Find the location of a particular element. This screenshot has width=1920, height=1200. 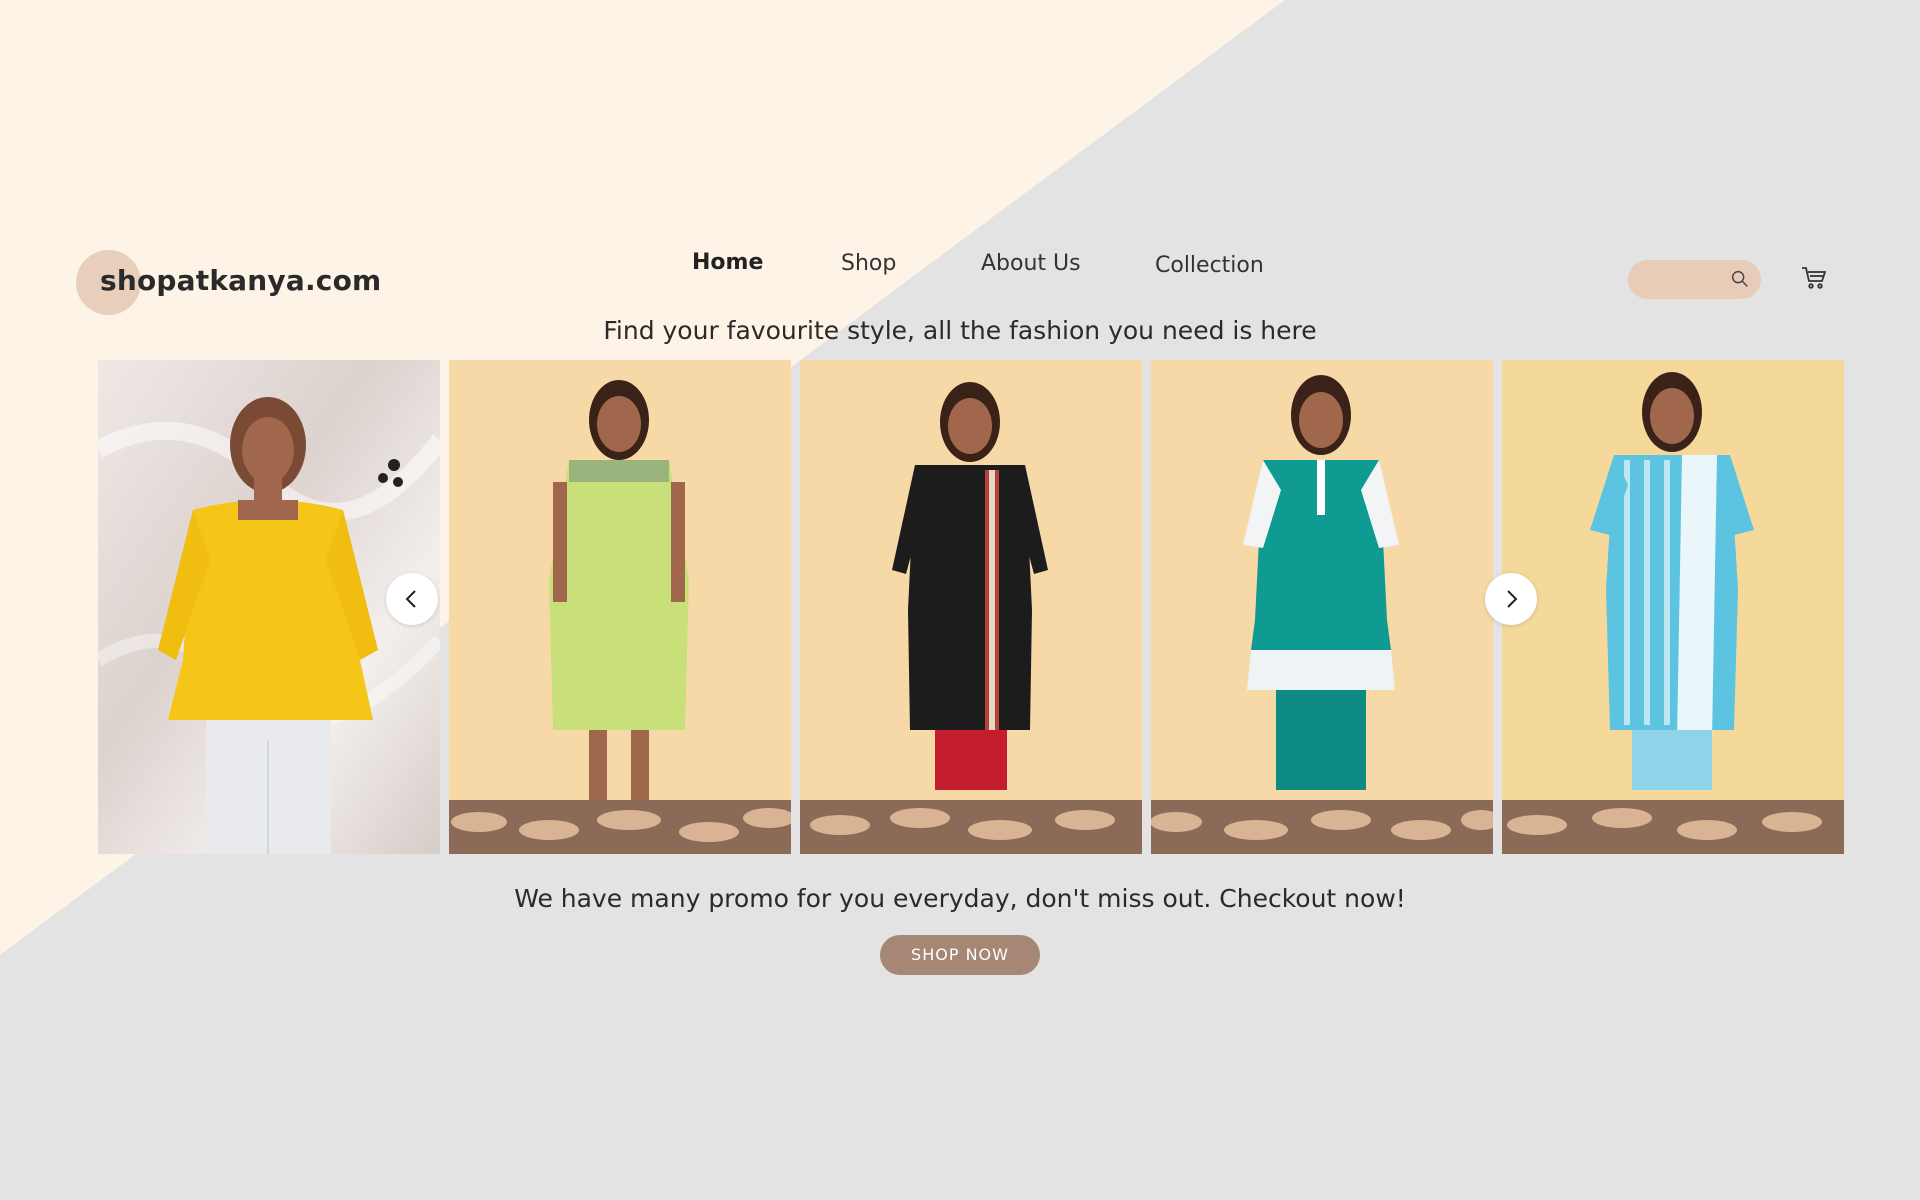

chevron-left-icon is located at coordinates (410, 599).